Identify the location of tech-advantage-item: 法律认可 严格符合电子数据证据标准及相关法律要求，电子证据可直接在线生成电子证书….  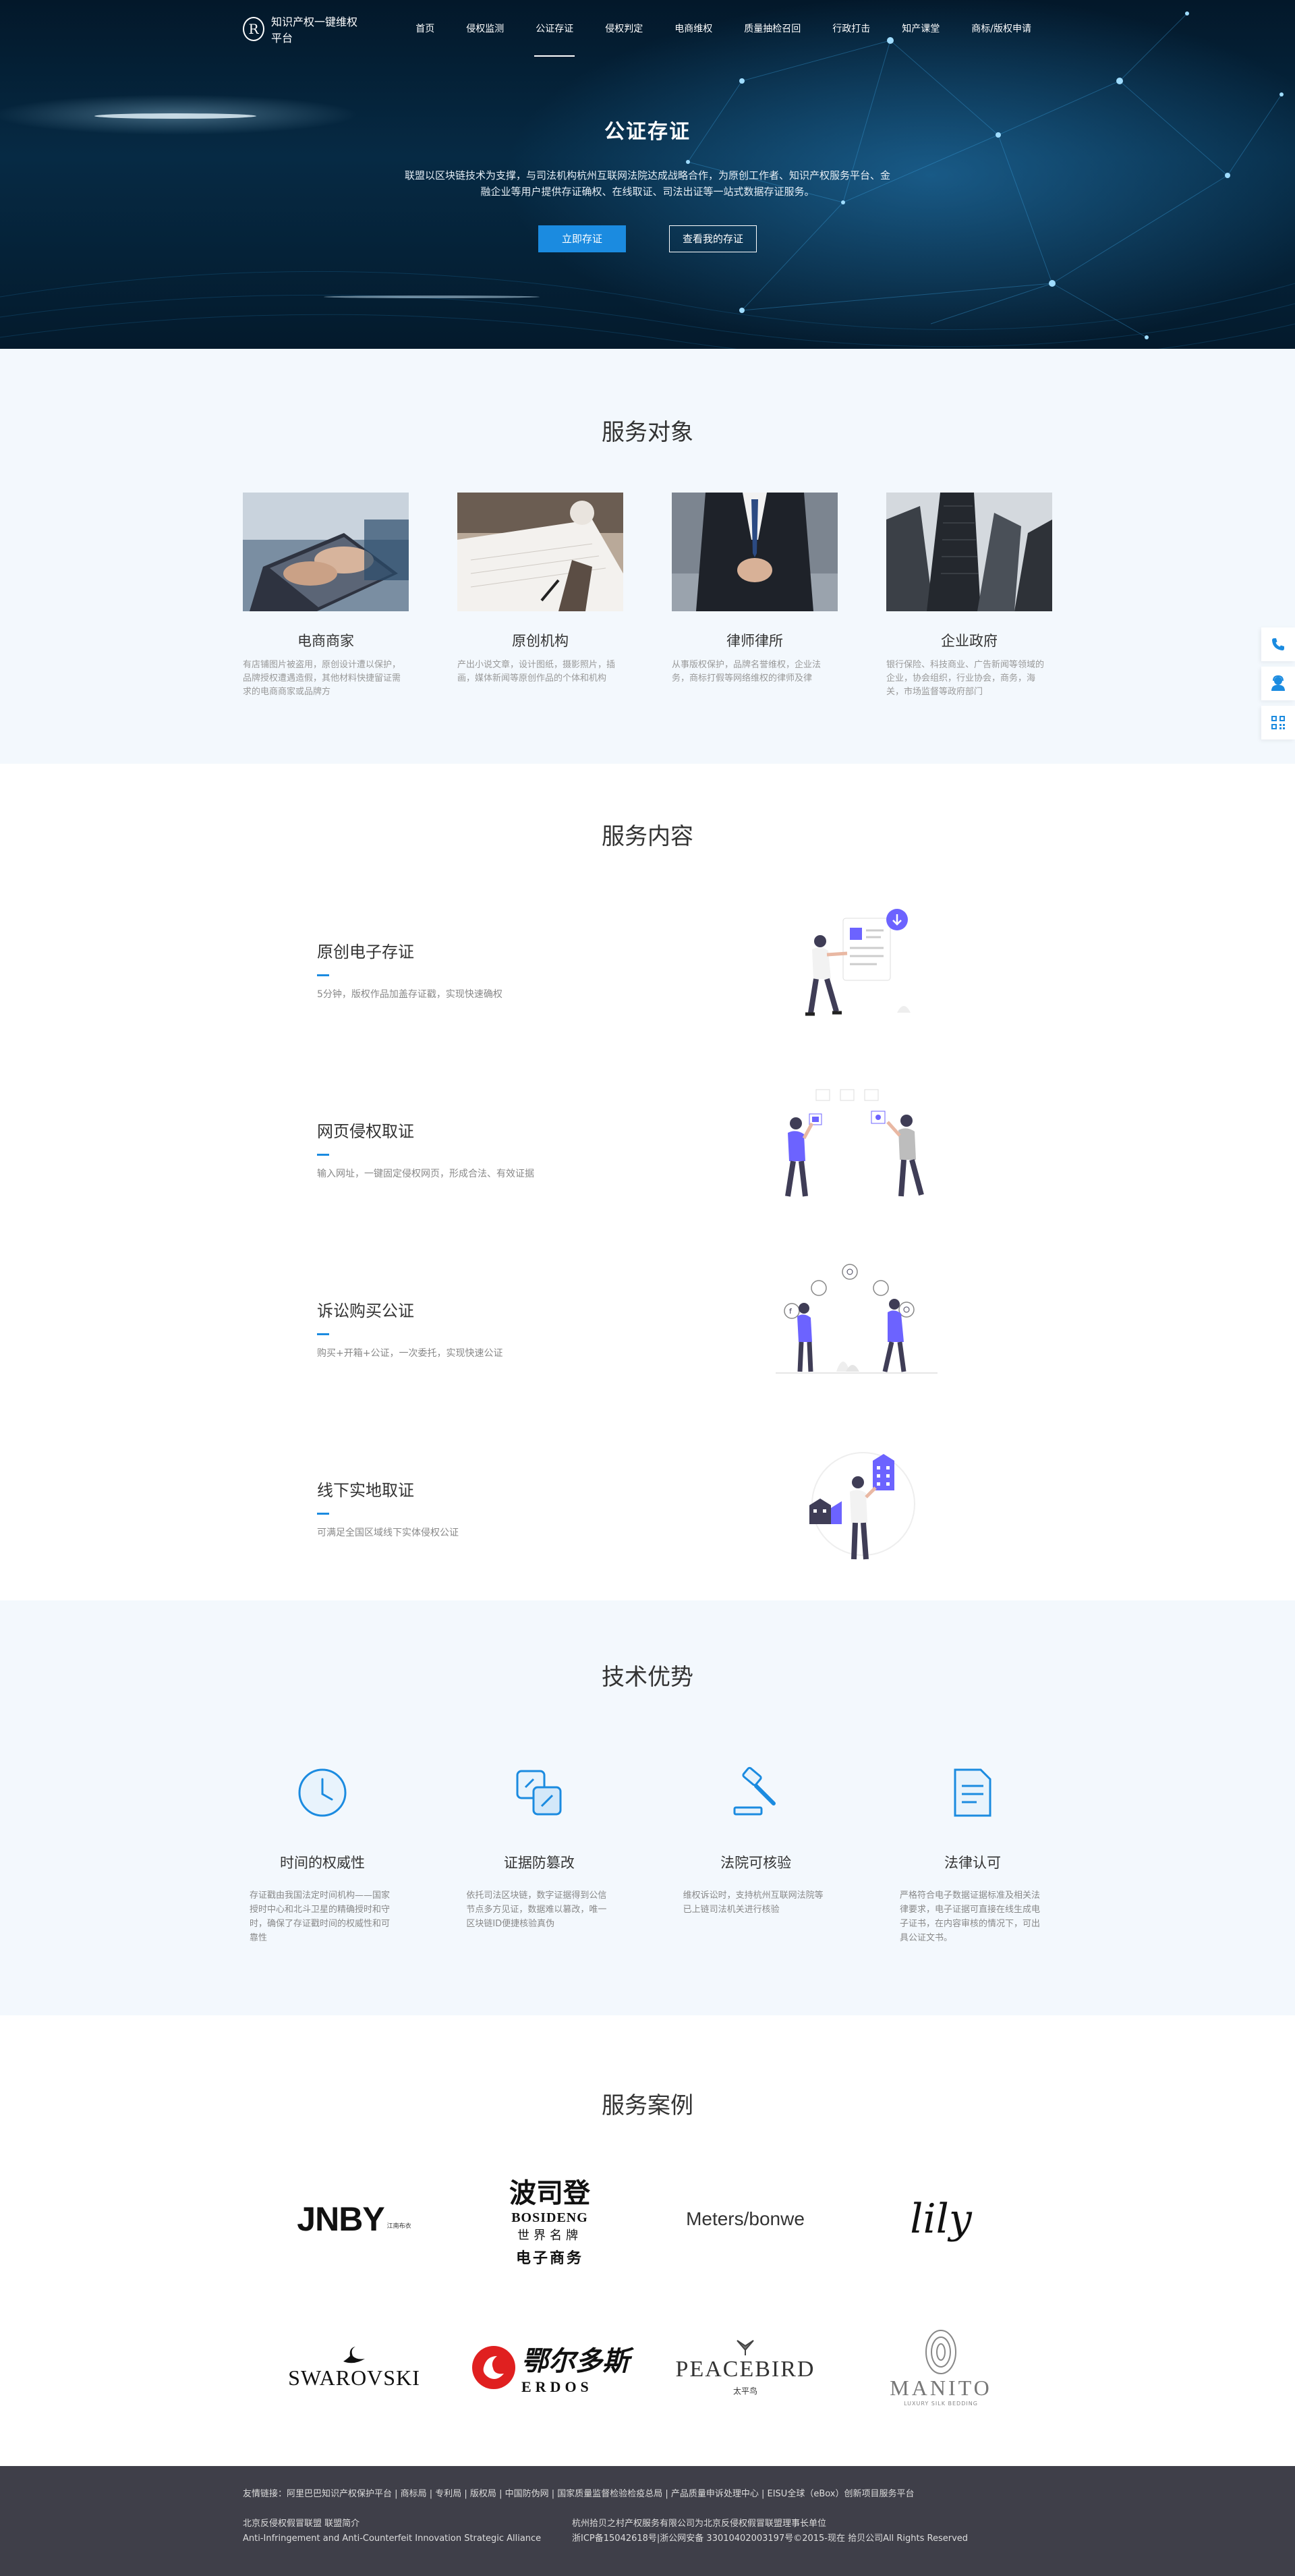
(972, 1855).